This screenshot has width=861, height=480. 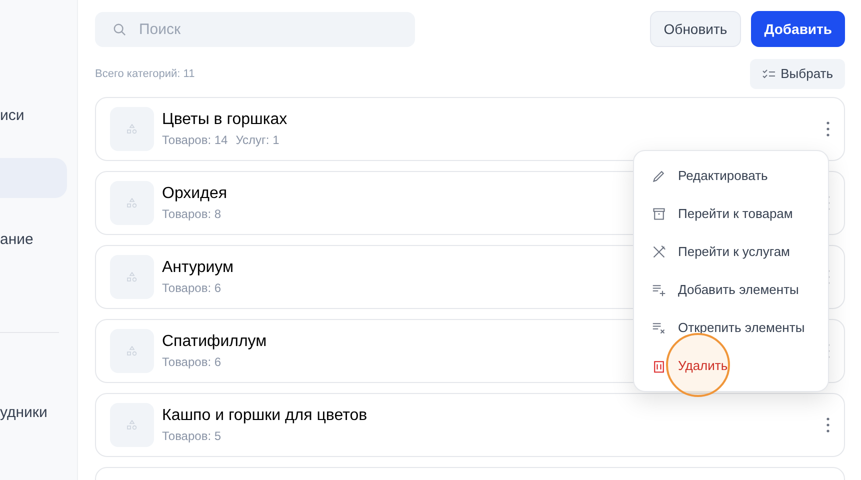 What do you see at coordinates (659, 290) in the screenshot?
I see `list-plus-icon` at bounding box center [659, 290].